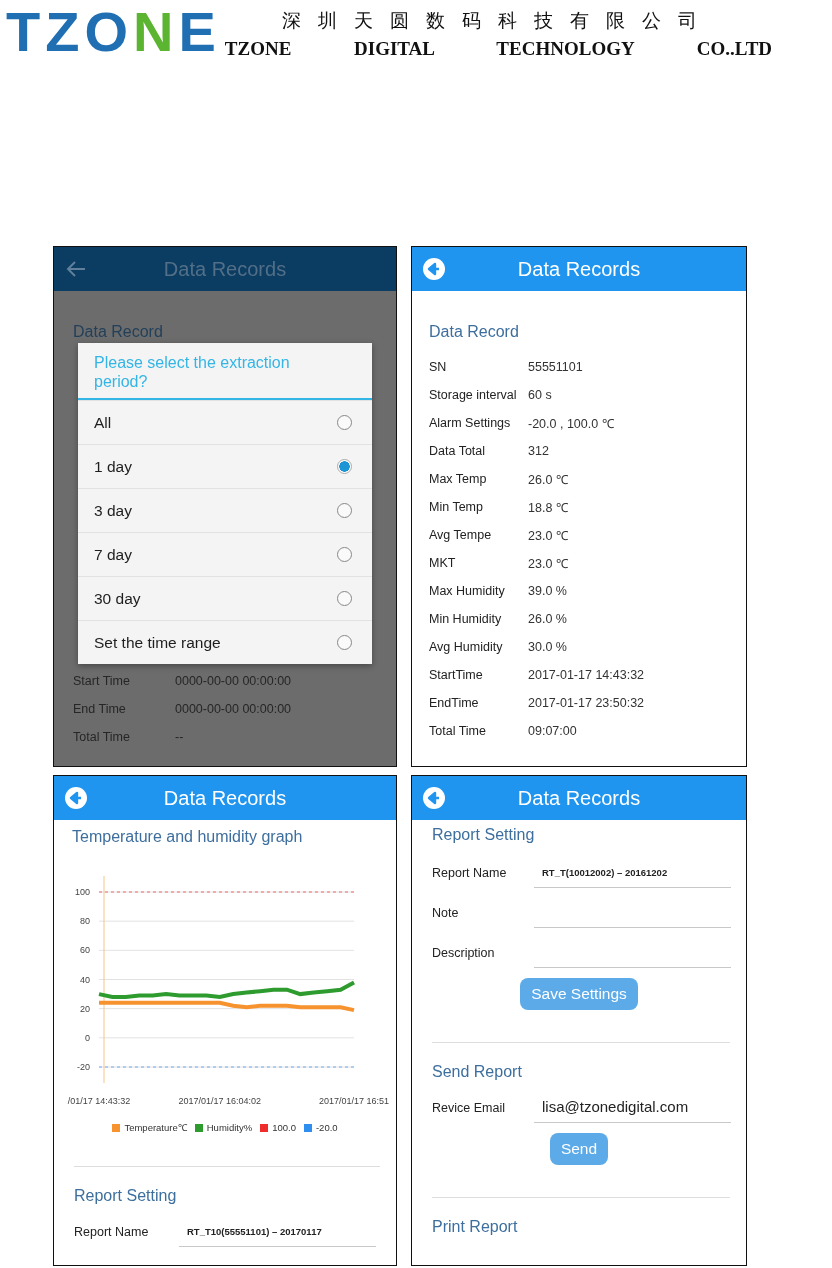  What do you see at coordinates (540, 395) in the screenshot?
I see `field-value: 60 s` at bounding box center [540, 395].